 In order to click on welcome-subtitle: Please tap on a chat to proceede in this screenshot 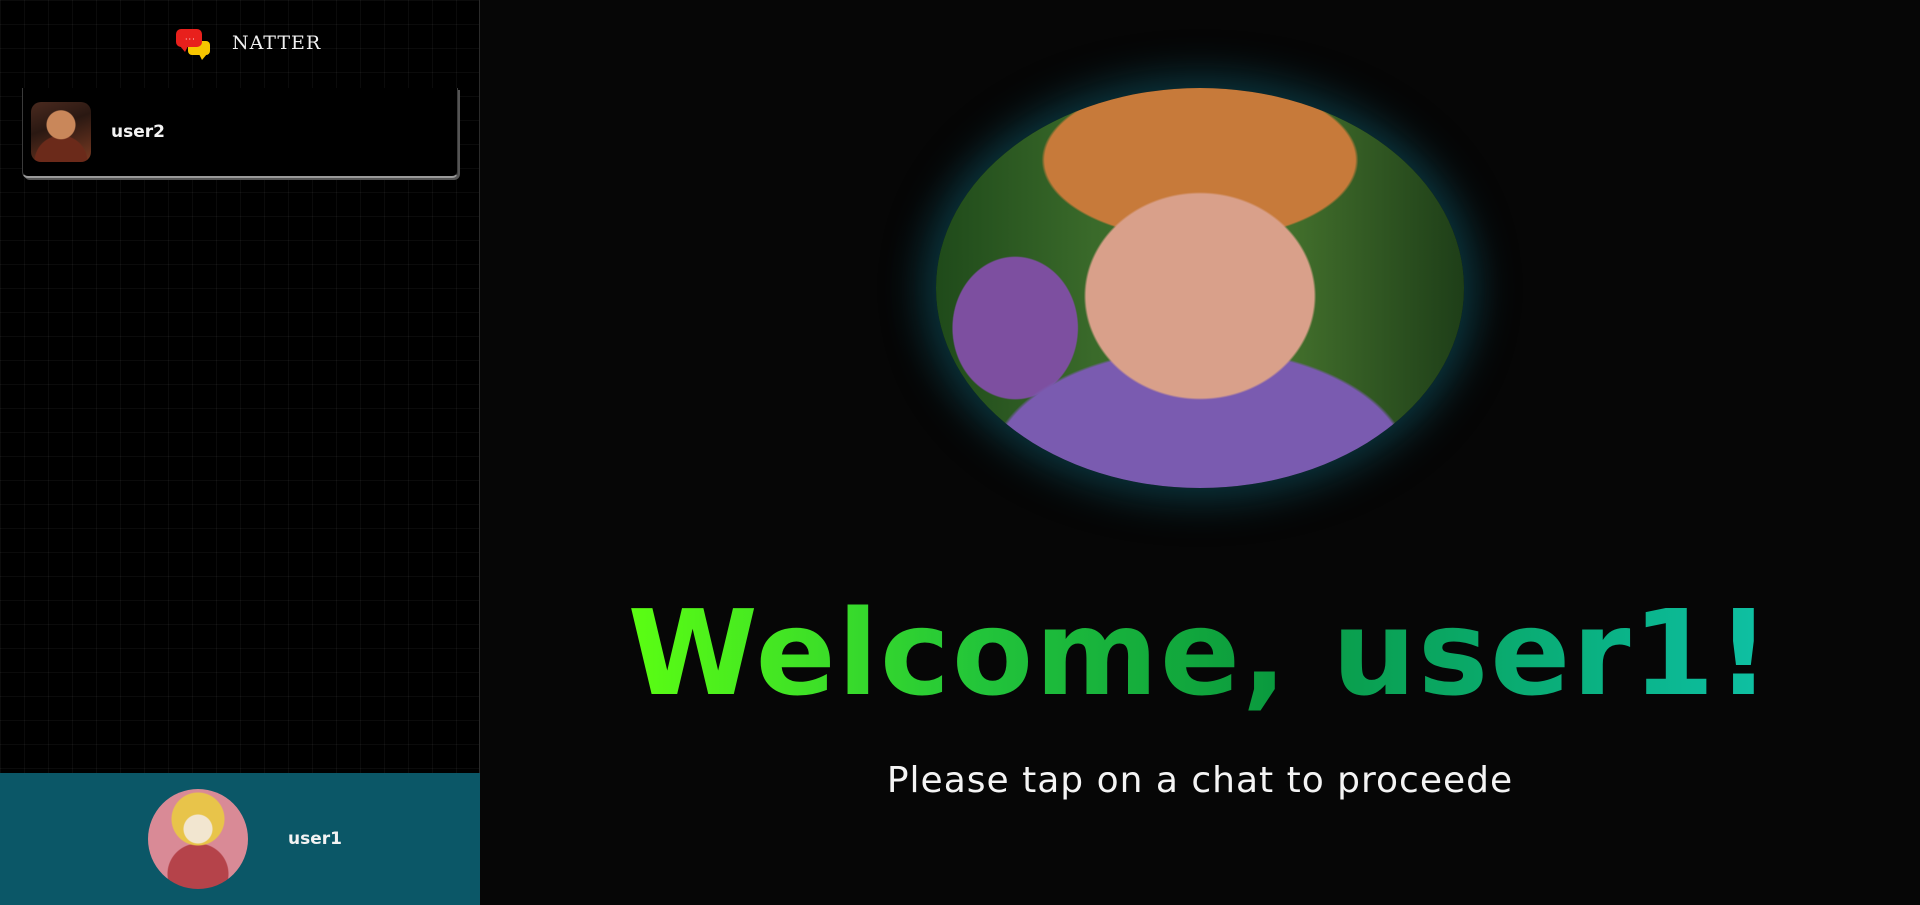, I will do `click(1200, 780)`.